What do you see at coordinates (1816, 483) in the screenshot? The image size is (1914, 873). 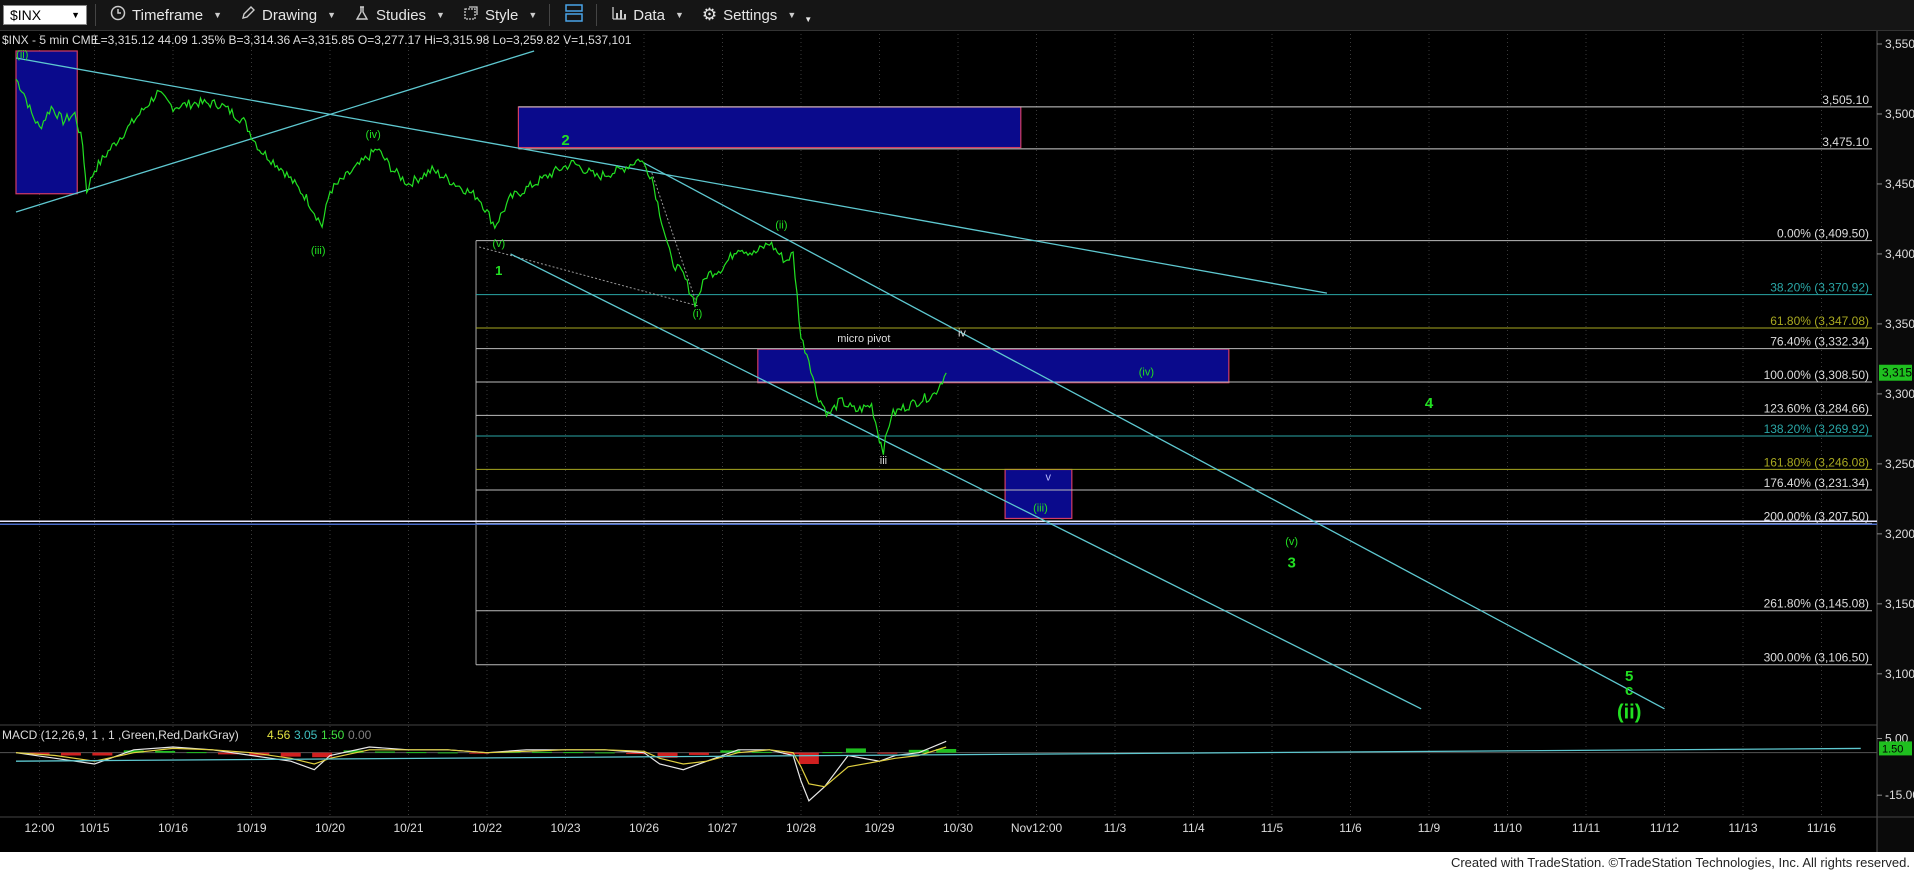 I see `fib-level-label: 176.40% (3,231.34)` at bounding box center [1816, 483].